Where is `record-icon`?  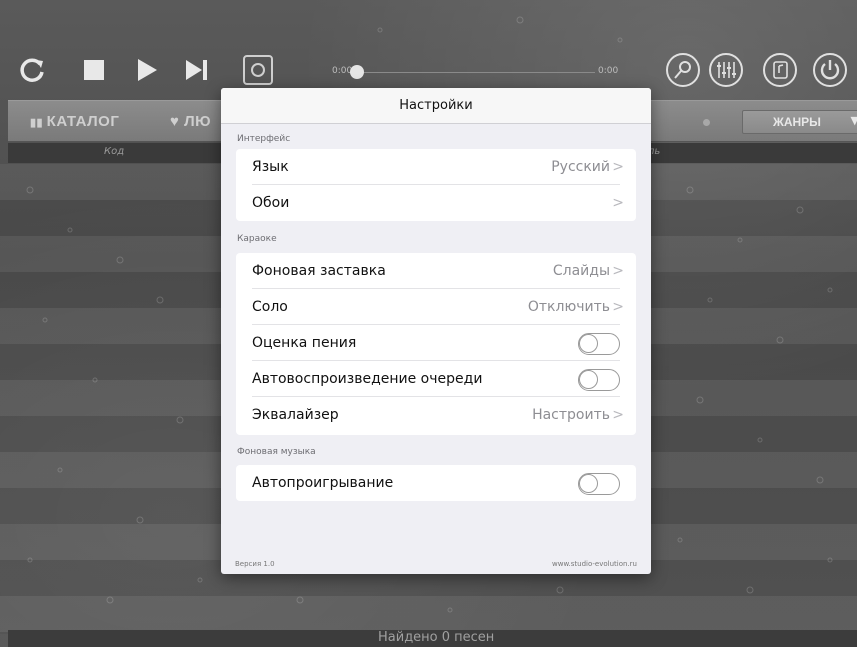 record-icon is located at coordinates (258, 70).